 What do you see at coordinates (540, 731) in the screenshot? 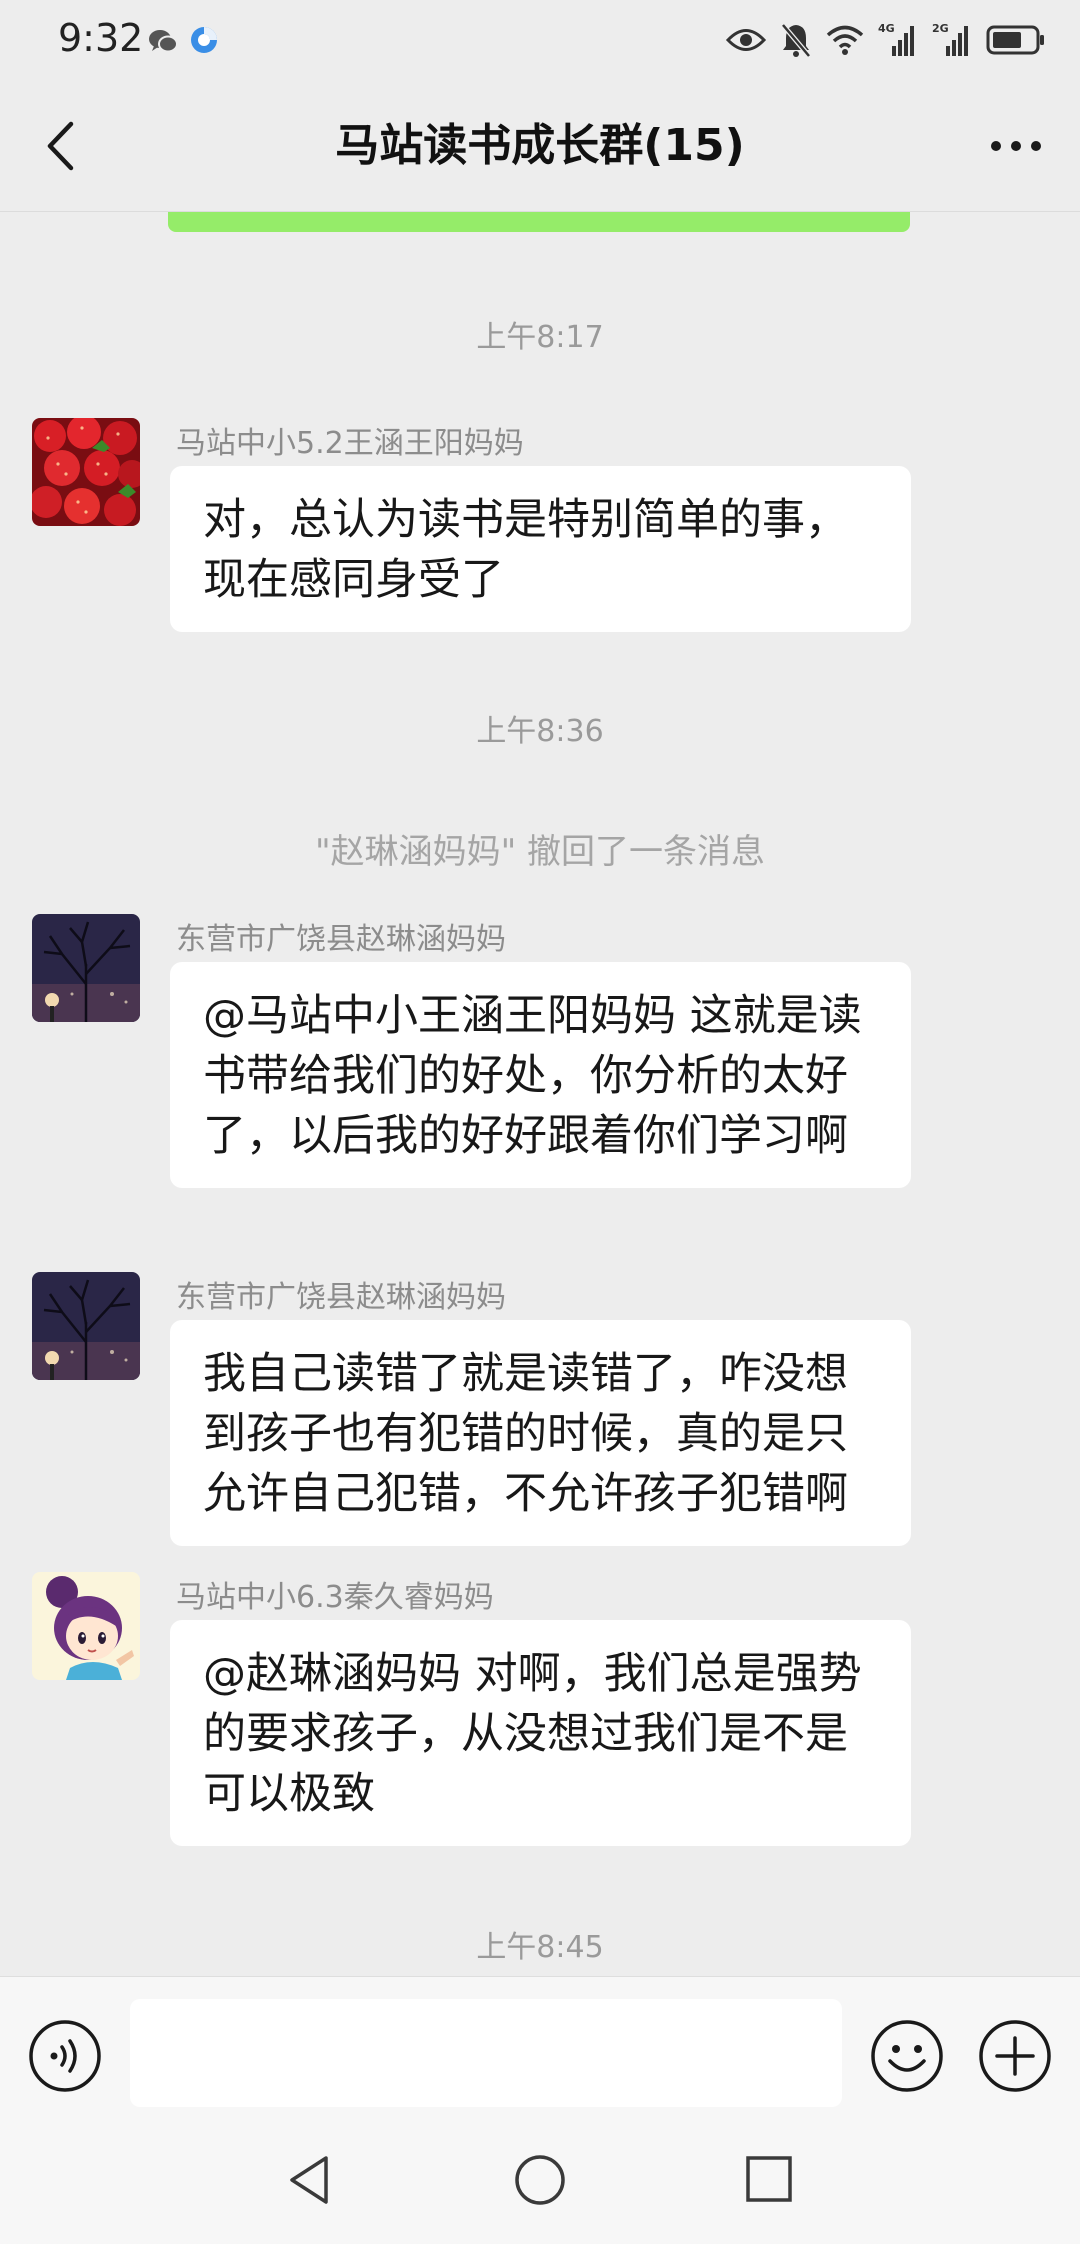
I see `timestamp: 上午8:36` at bounding box center [540, 731].